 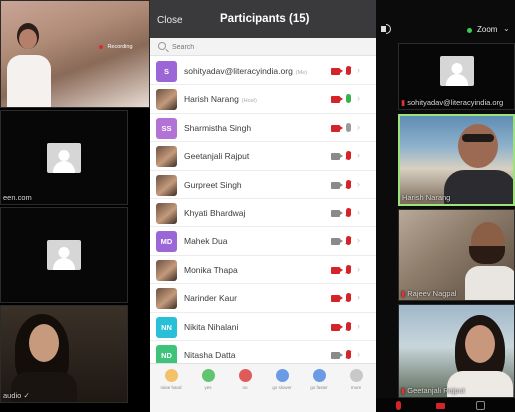 I want to click on participant-name-text: Khyati Bhardwaj, so click(x=215, y=212).